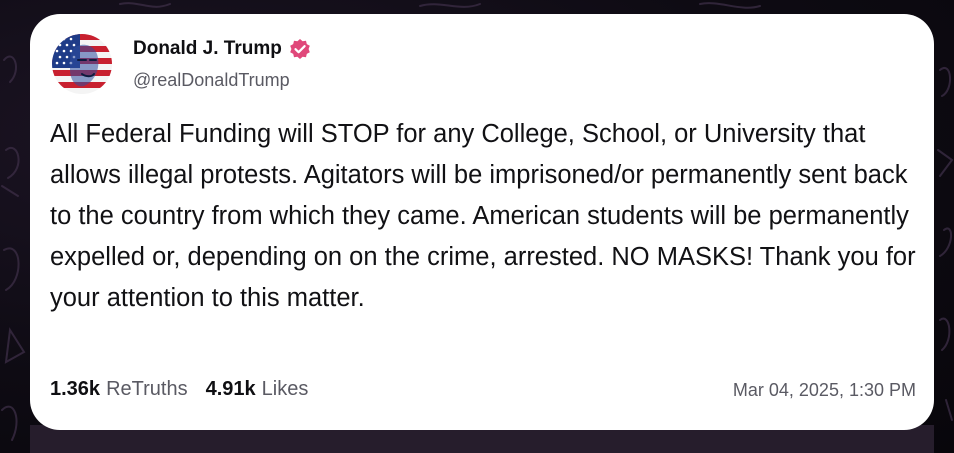  I want to click on avatar-image, so click(82, 64).